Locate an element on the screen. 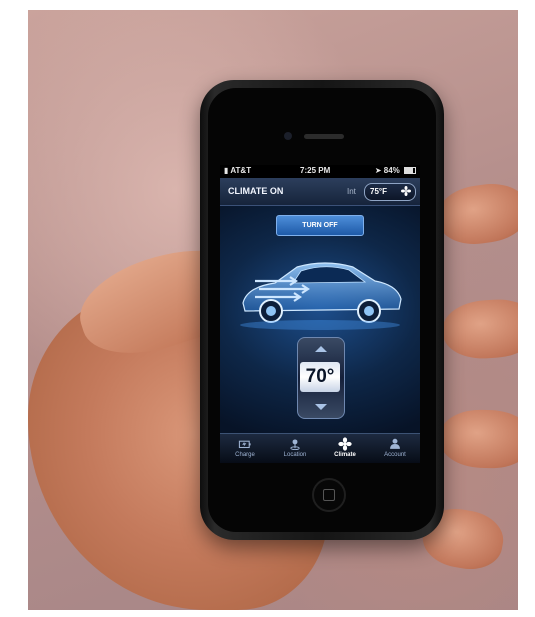 This screenshot has width=535, height=617. battery-percent: 84% is located at coordinates (391, 170).